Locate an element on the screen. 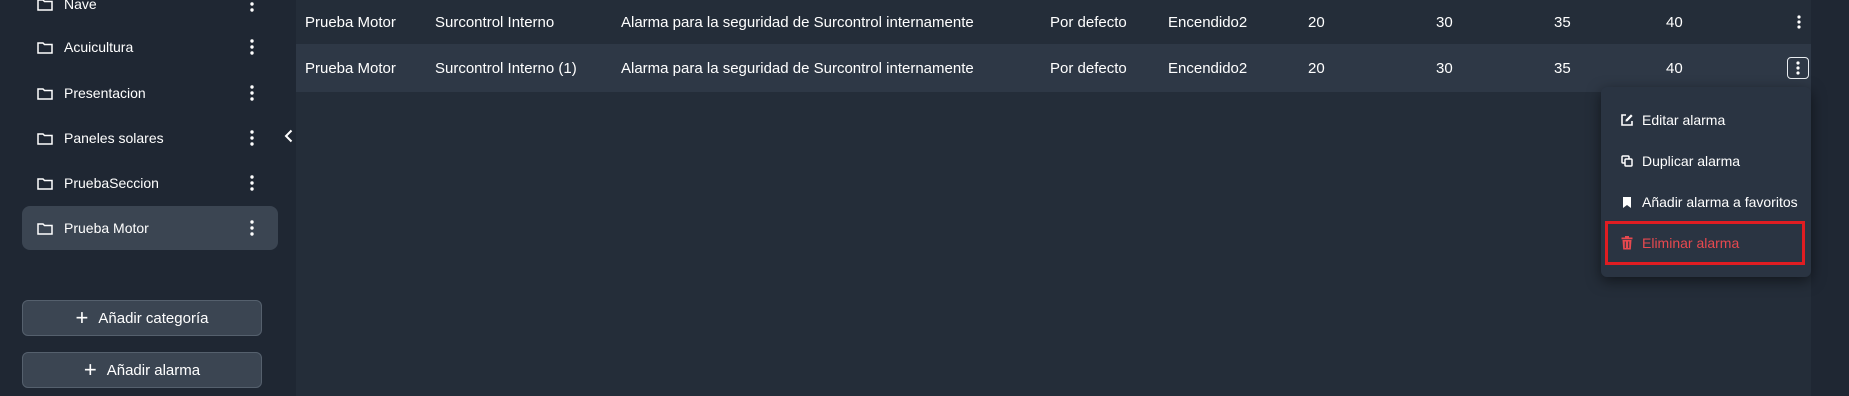 The width and height of the screenshot is (1849, 396). sidebar-item-label: Paneles solares is located at coordinates (114, 138).